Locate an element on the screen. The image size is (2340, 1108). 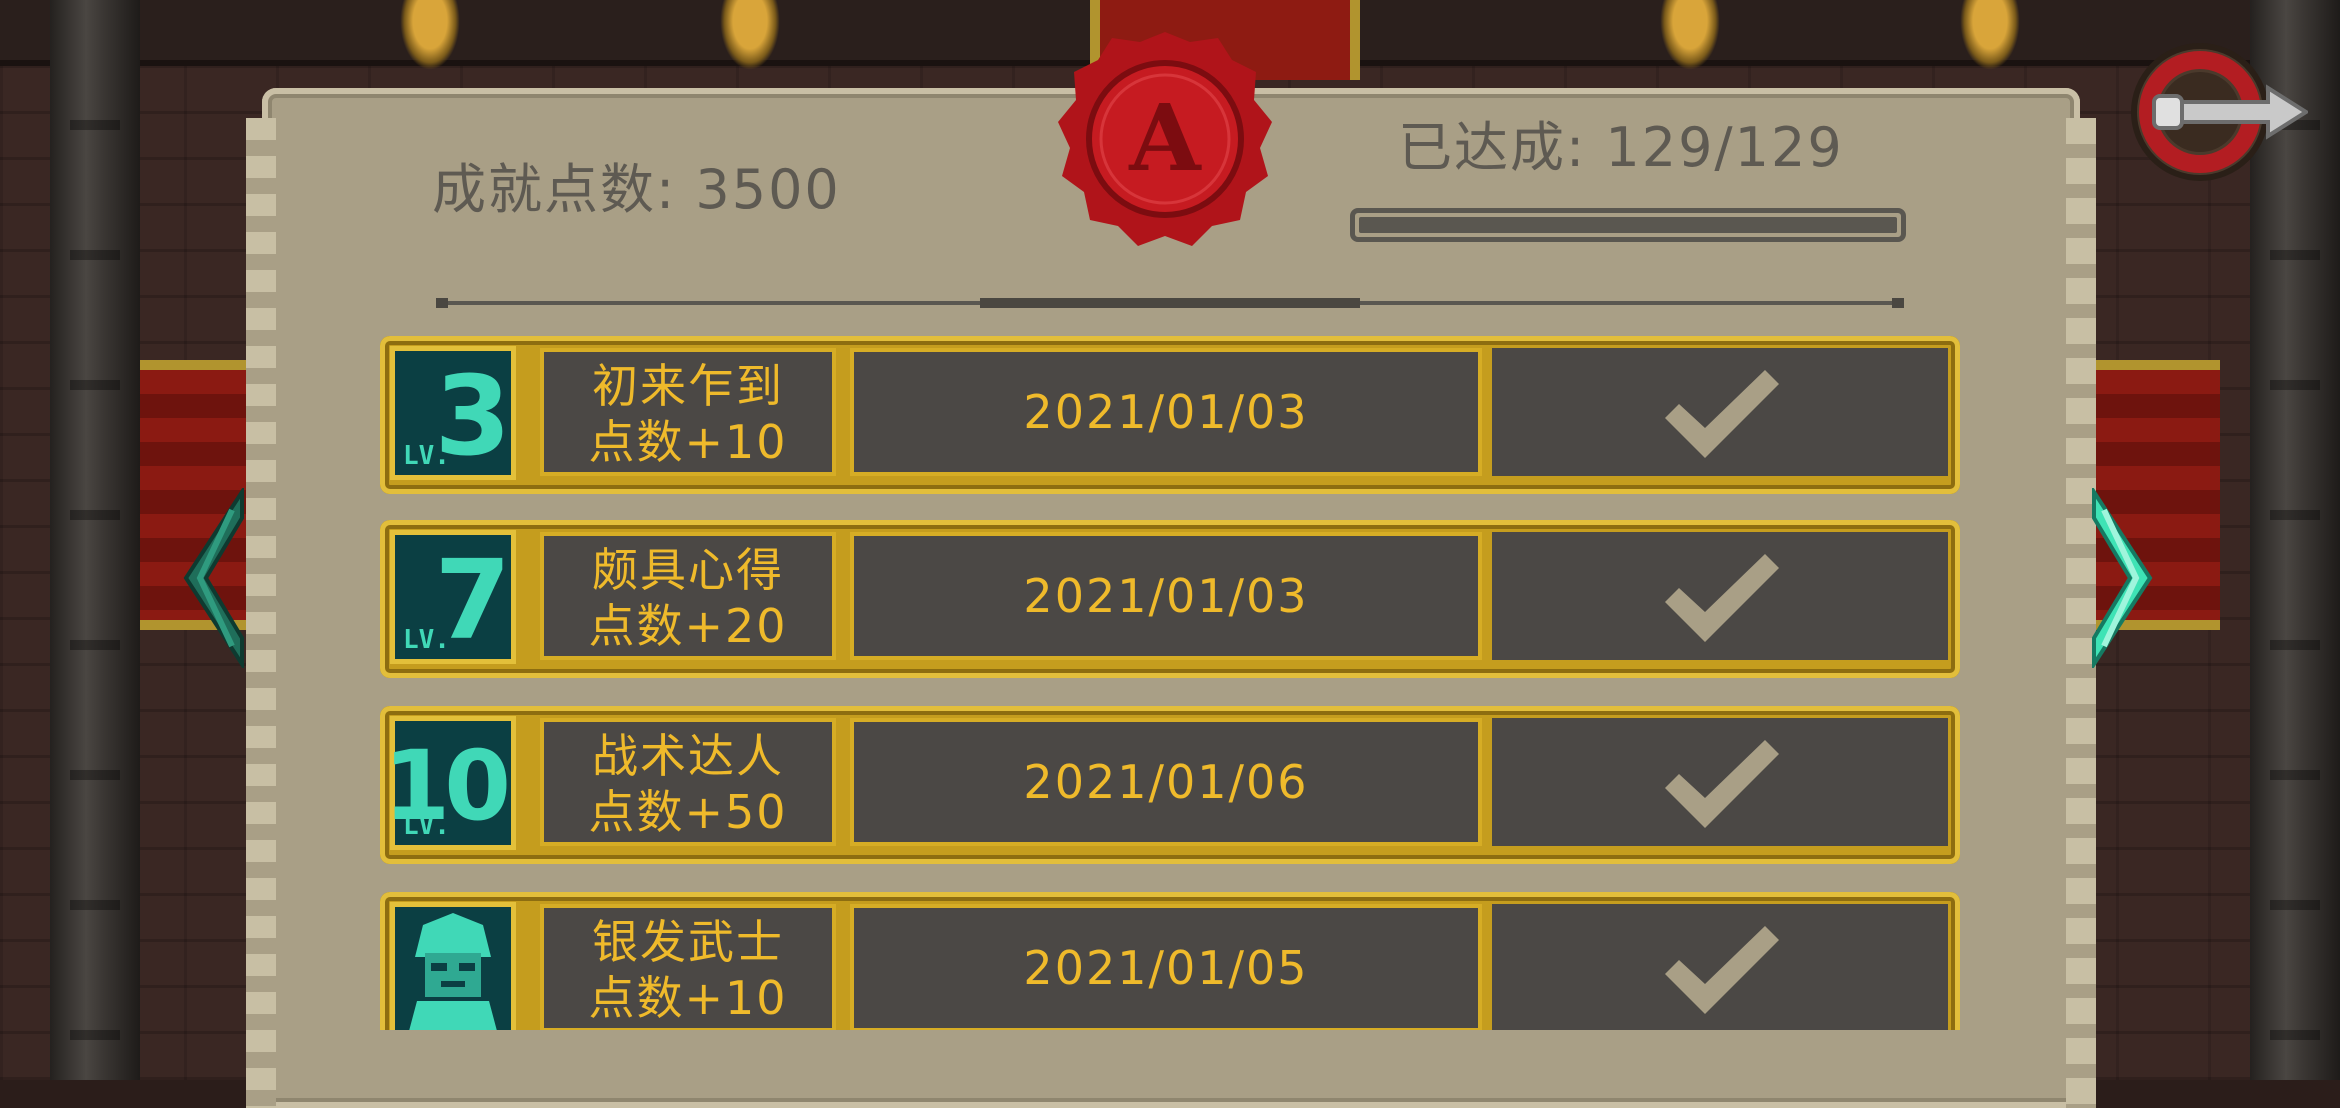
achievement-name-cell: 战术达人 点数+50 is located at coordinates (688, 782).